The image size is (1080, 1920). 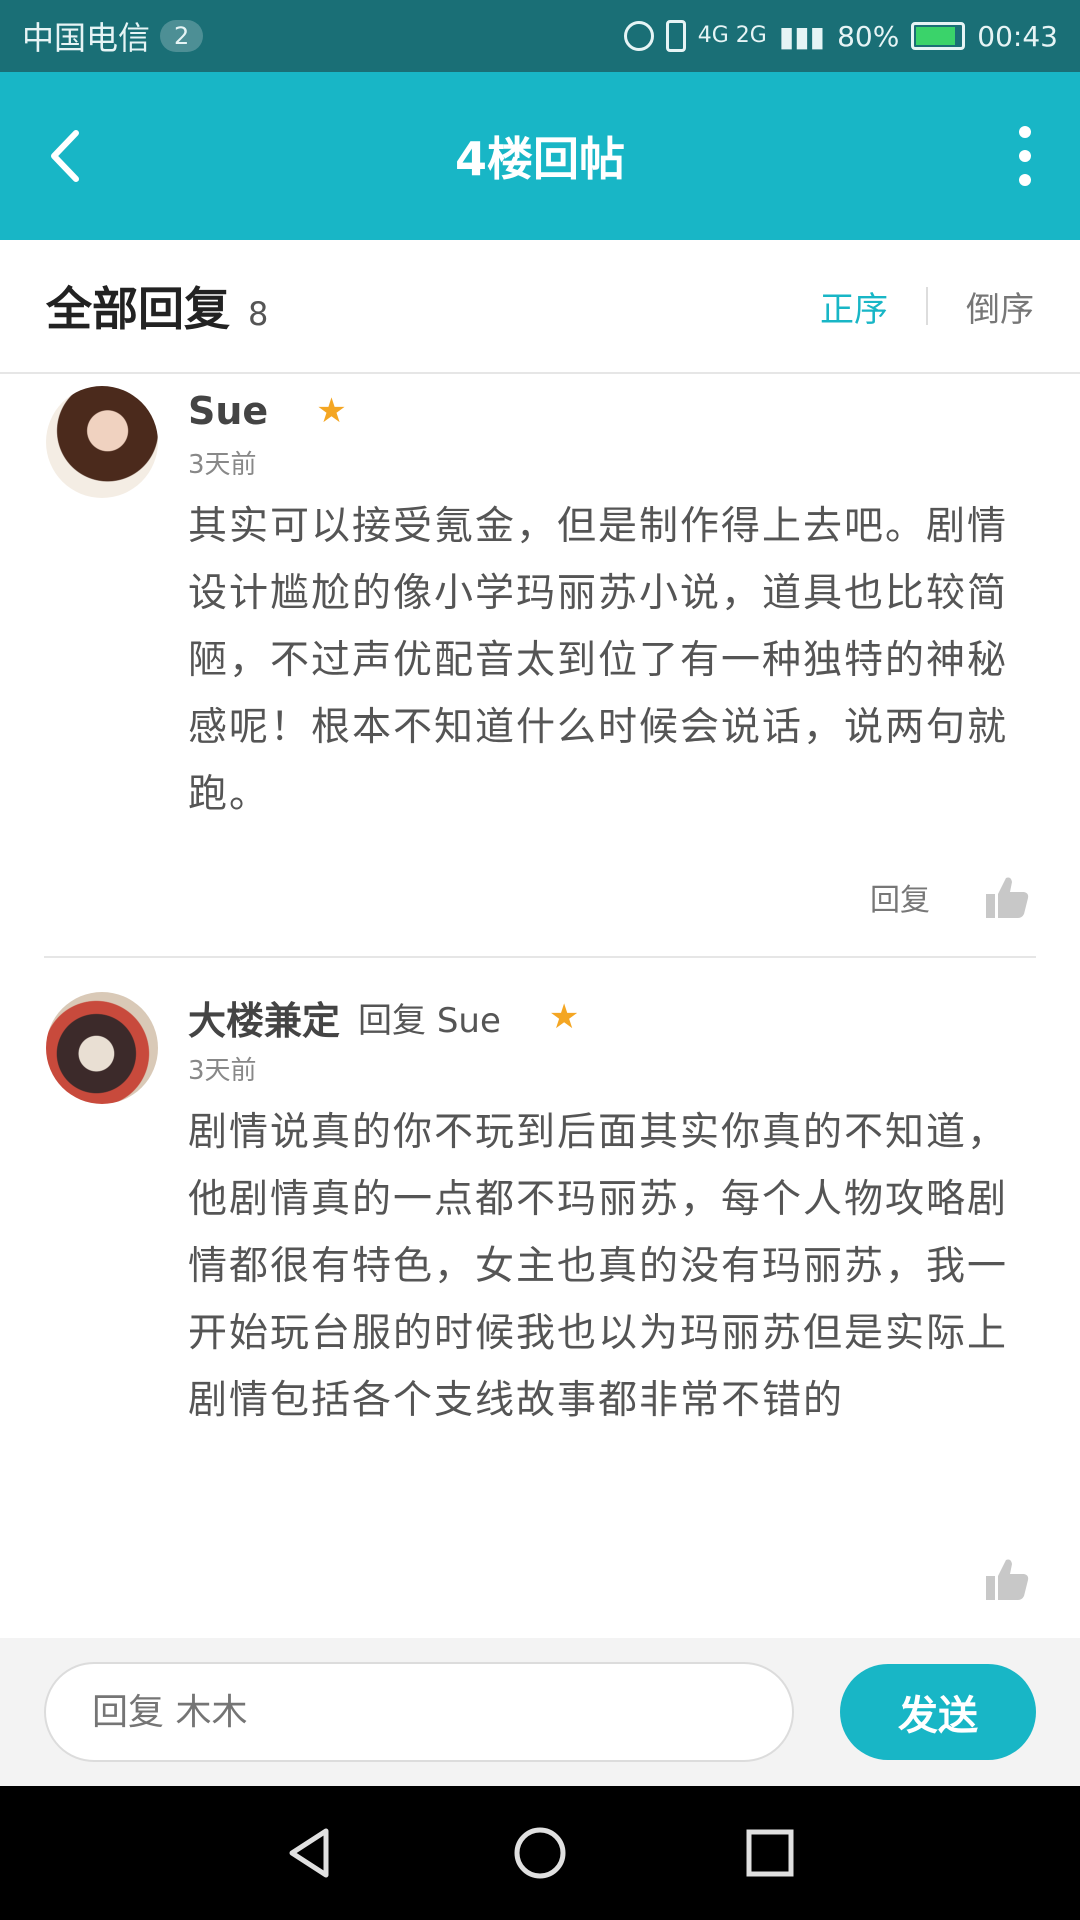 I want to click on reply-button: 回复, so click(x=900, y=897).